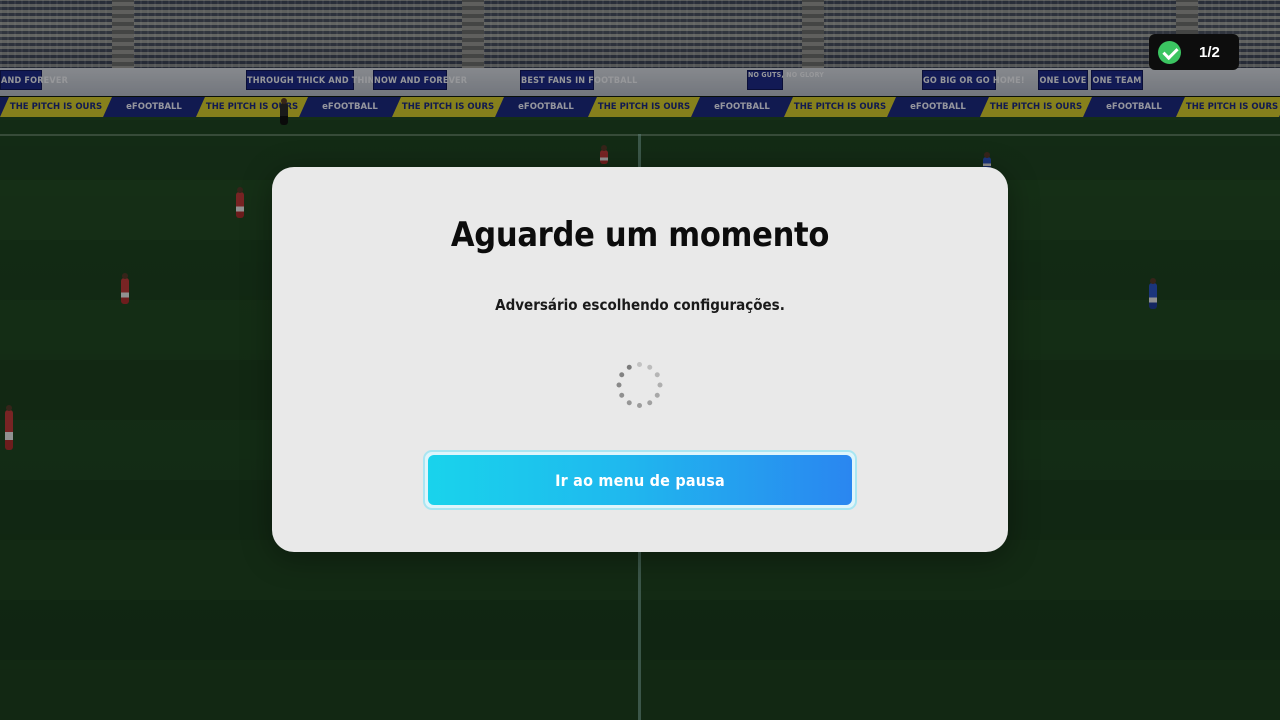 The width and height of the screenshot is (1280, 720). Describe the element at coordinates (640, 305) in the screenshot. I see `dialog-message: Adversário escolhendo configurações.` at that location.